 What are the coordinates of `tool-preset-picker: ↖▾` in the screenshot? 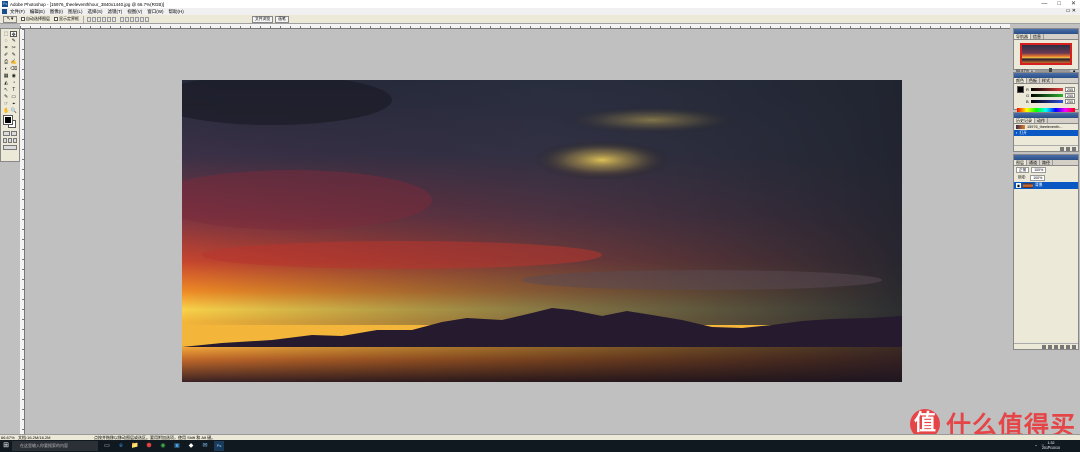 It's located at (10, 19).